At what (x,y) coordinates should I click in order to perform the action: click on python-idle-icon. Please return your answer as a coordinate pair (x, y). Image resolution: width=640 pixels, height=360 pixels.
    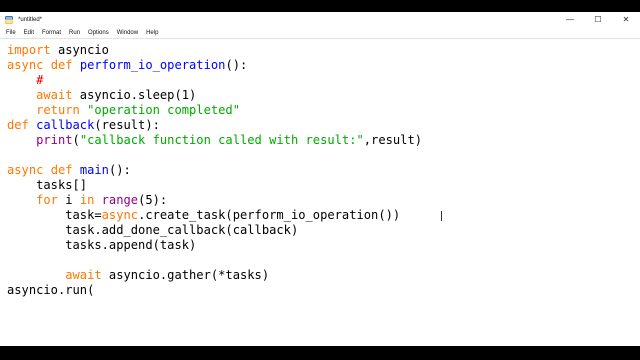
    Looking at the image, I should click on (9, 19).